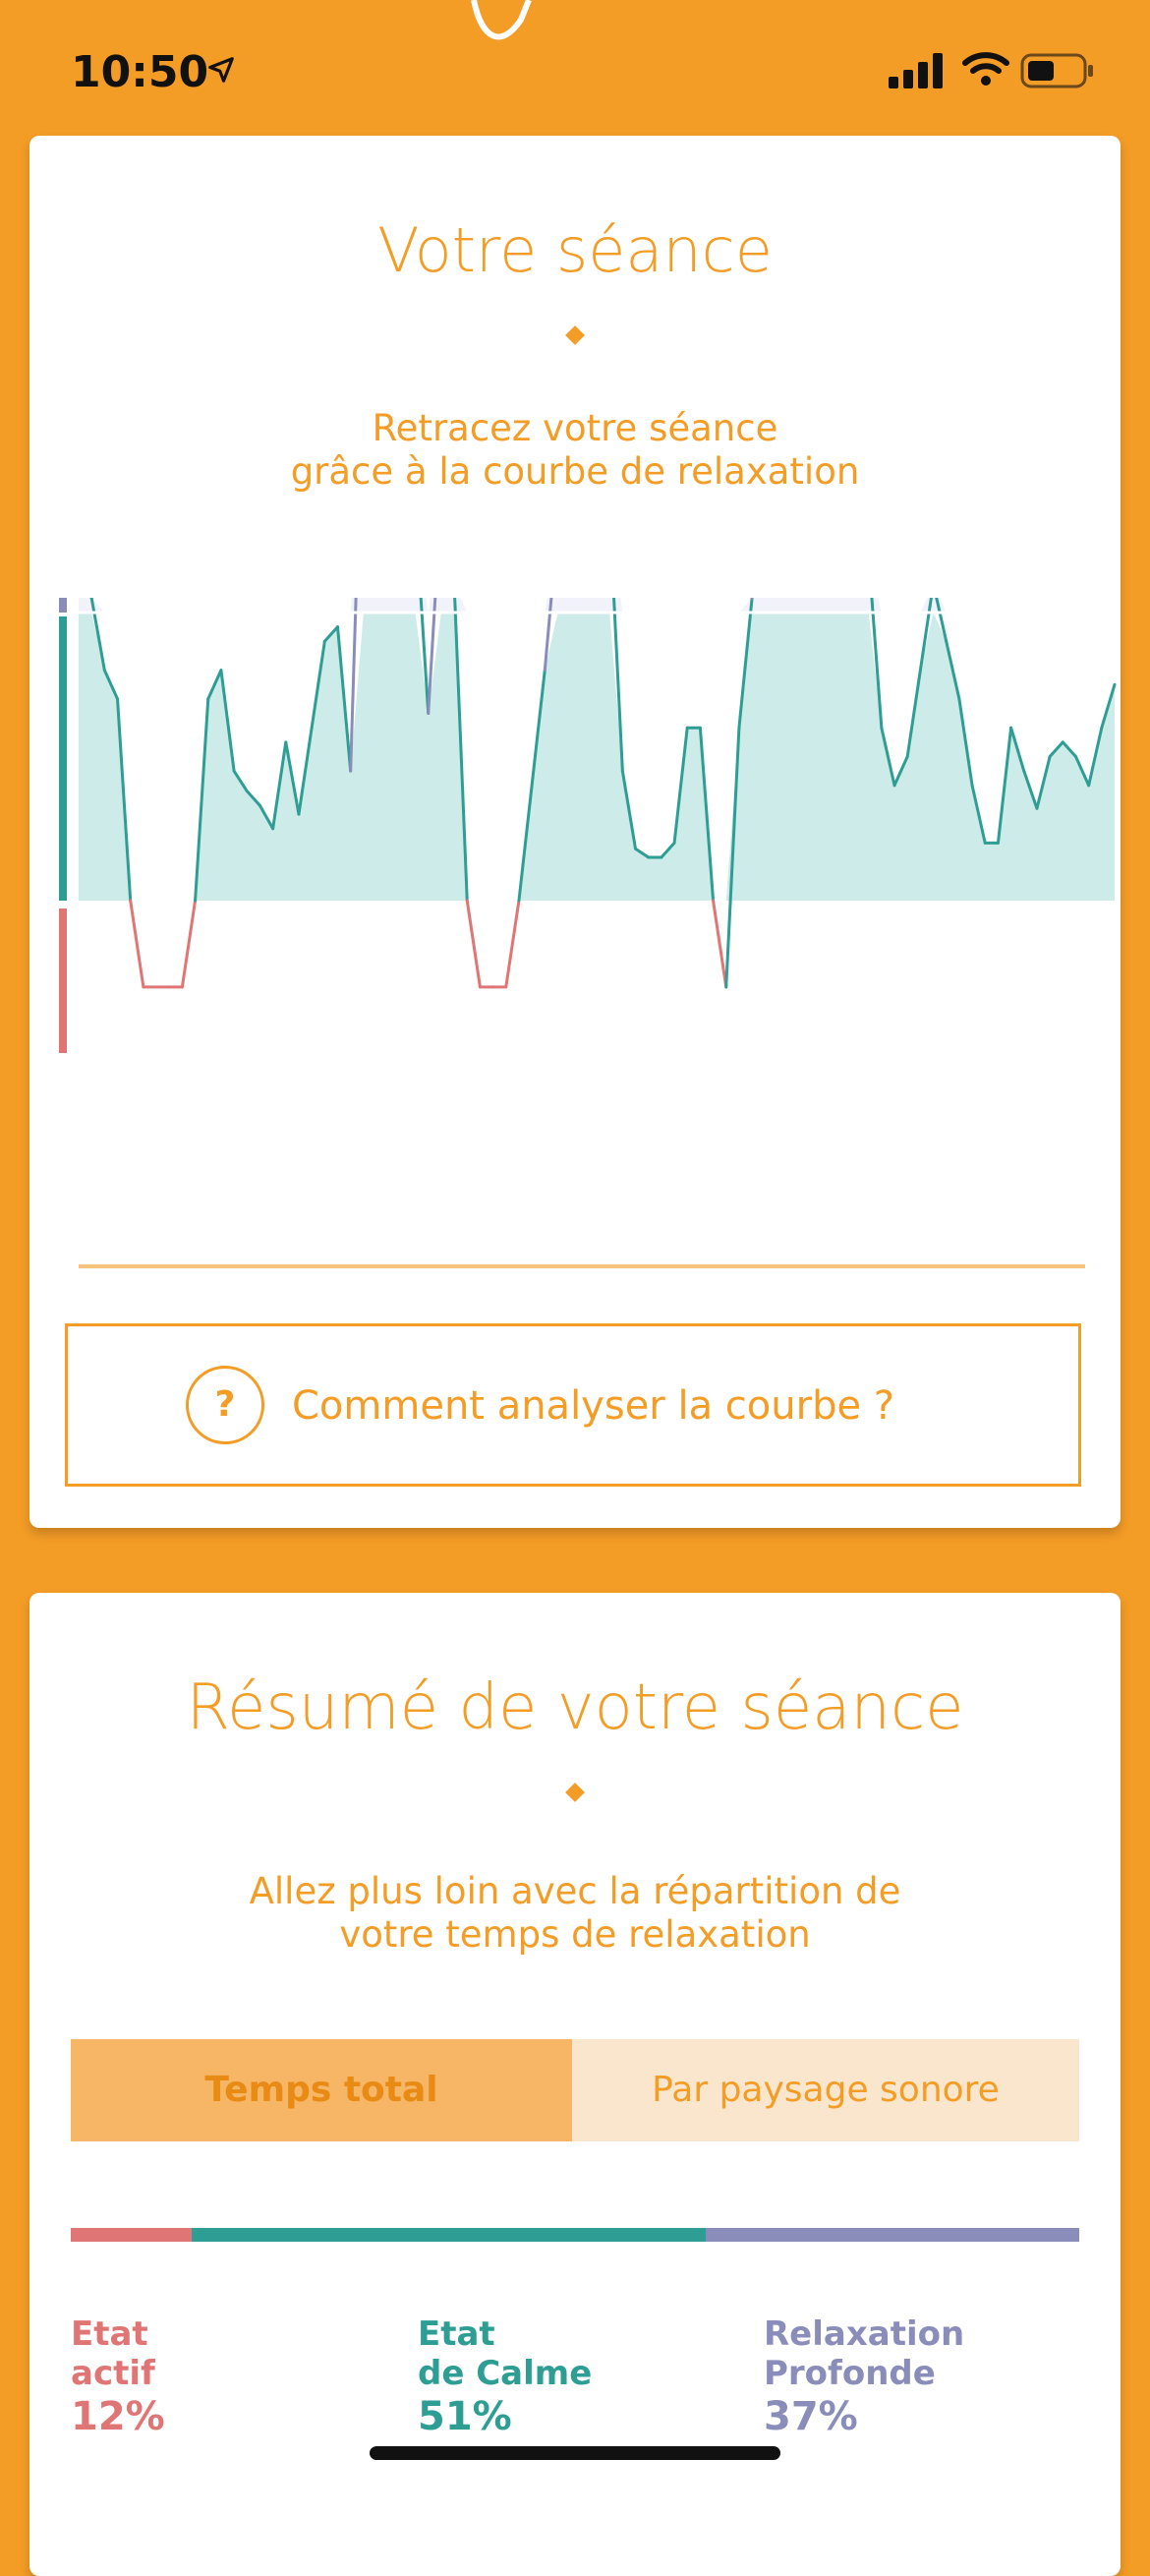 The height and width of the screenshot is (2576, 1150). I want to click on question-icon: ?, so click(225, 1405).